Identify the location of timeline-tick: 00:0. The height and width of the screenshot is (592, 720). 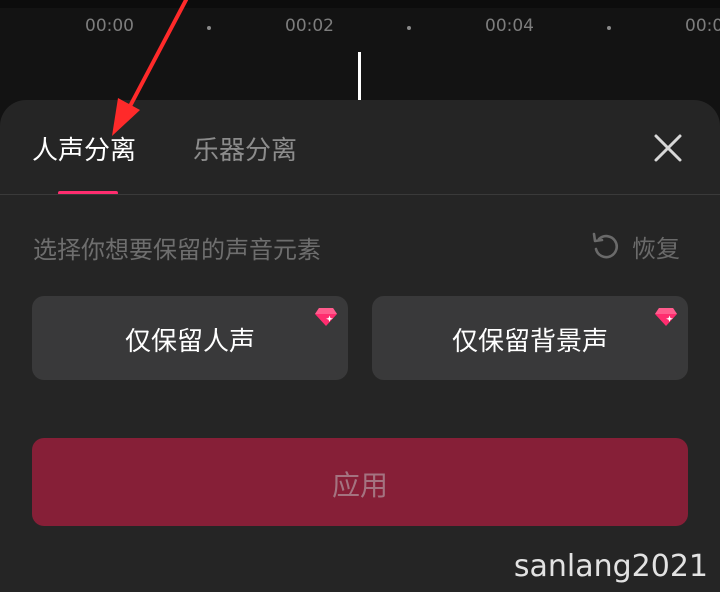
(702, 26).